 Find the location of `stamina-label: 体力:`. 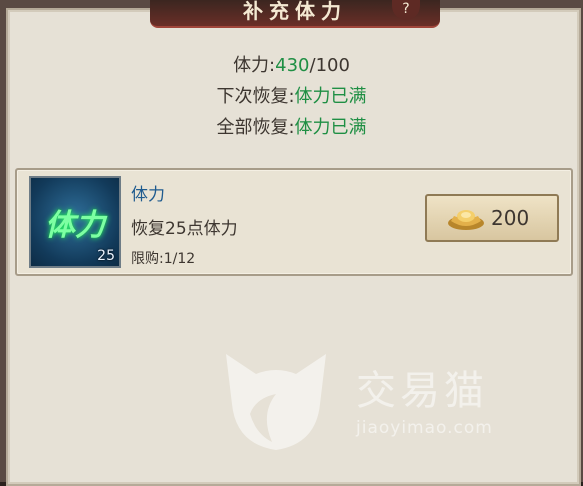

stamina-label: 体力: is located at coordinates (254, 65).